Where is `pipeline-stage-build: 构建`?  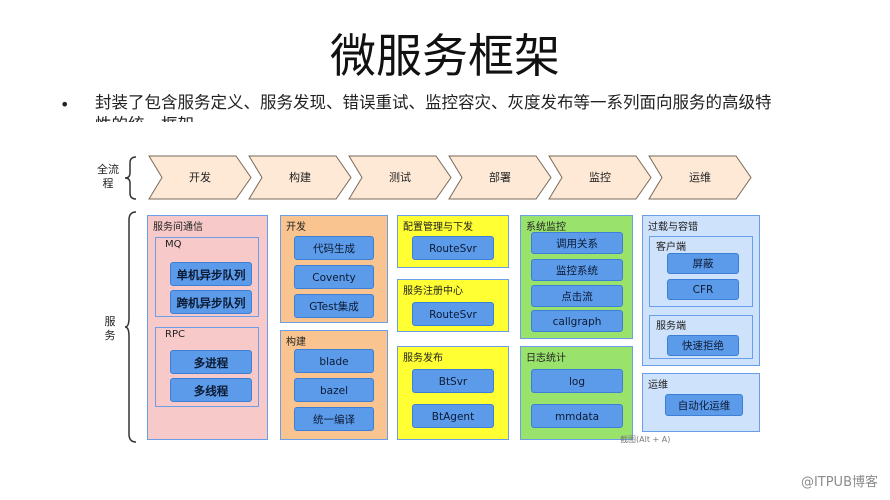 pipeline-stage-build: 构建 is located at coordinates (300, 177).